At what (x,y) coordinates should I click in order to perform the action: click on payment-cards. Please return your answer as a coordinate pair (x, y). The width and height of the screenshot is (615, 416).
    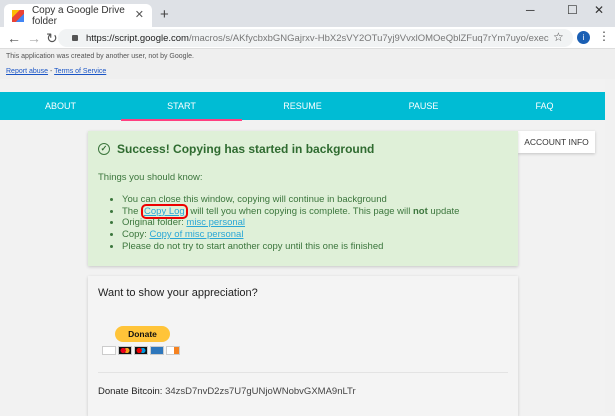
    Looking at the image, I should click on (141, 350).